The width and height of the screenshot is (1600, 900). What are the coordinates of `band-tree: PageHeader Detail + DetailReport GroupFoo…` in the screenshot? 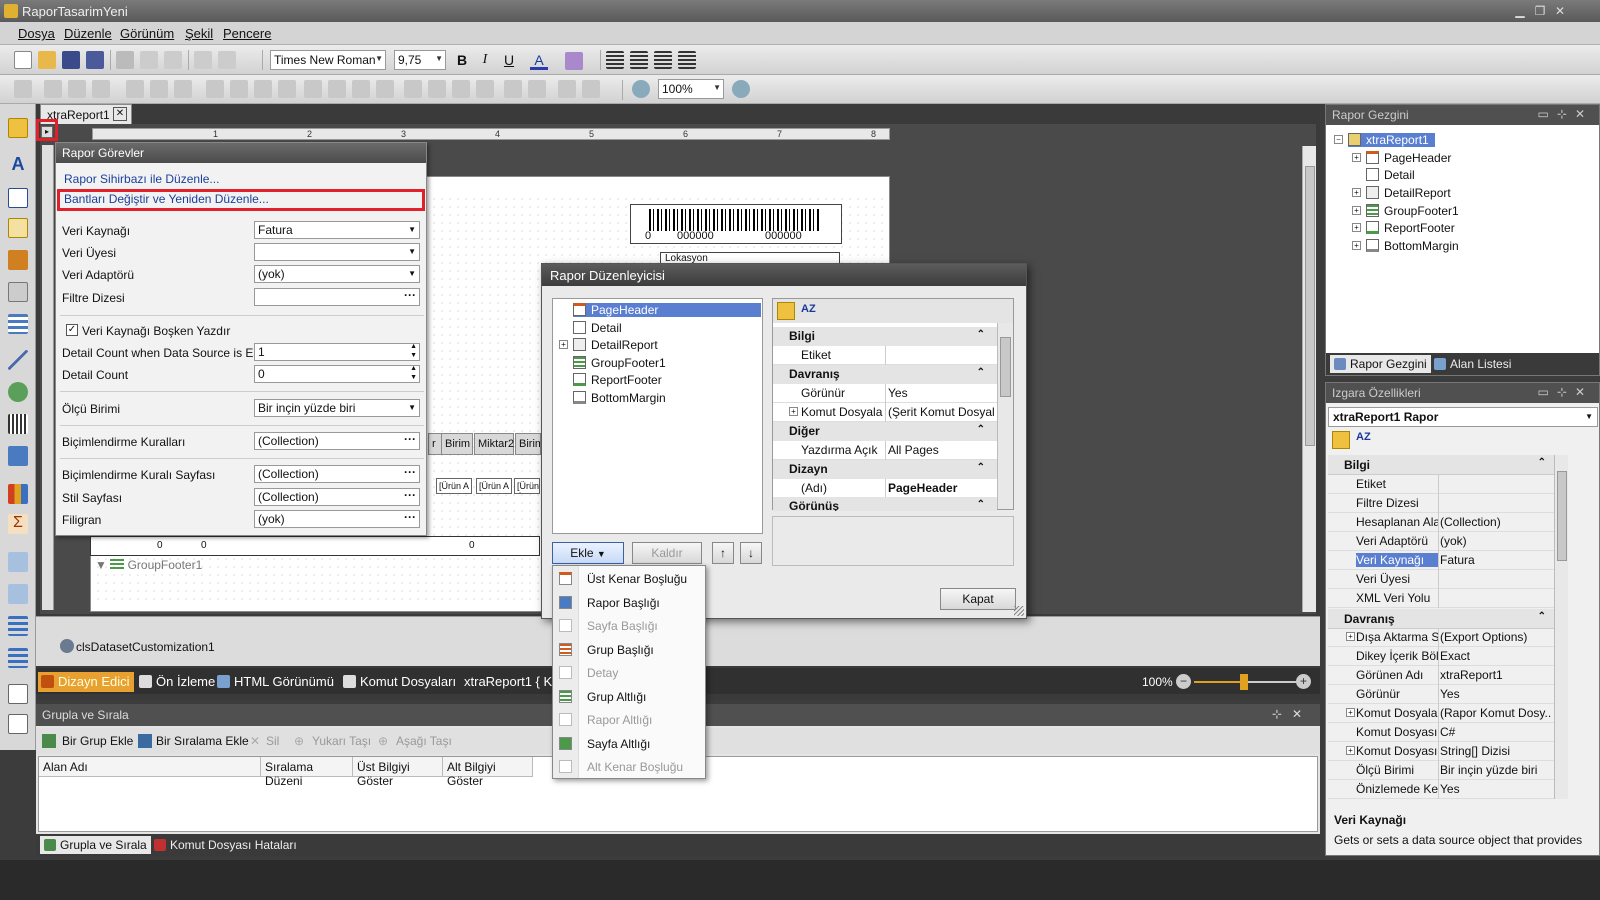 It's located at (657, 416).